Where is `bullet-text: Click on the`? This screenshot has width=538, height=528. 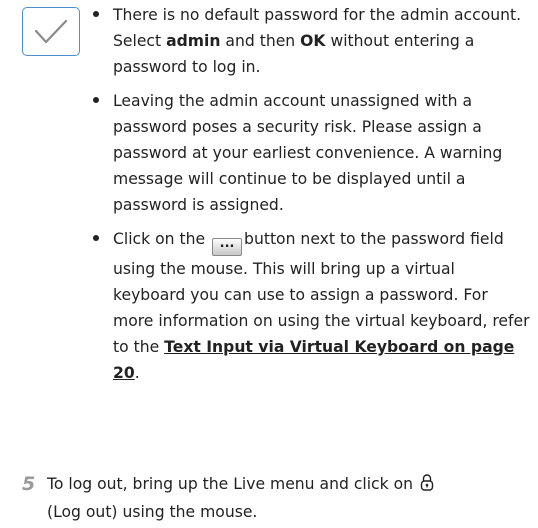 bullet-text: Click on the is located at coordinates (162, 239).